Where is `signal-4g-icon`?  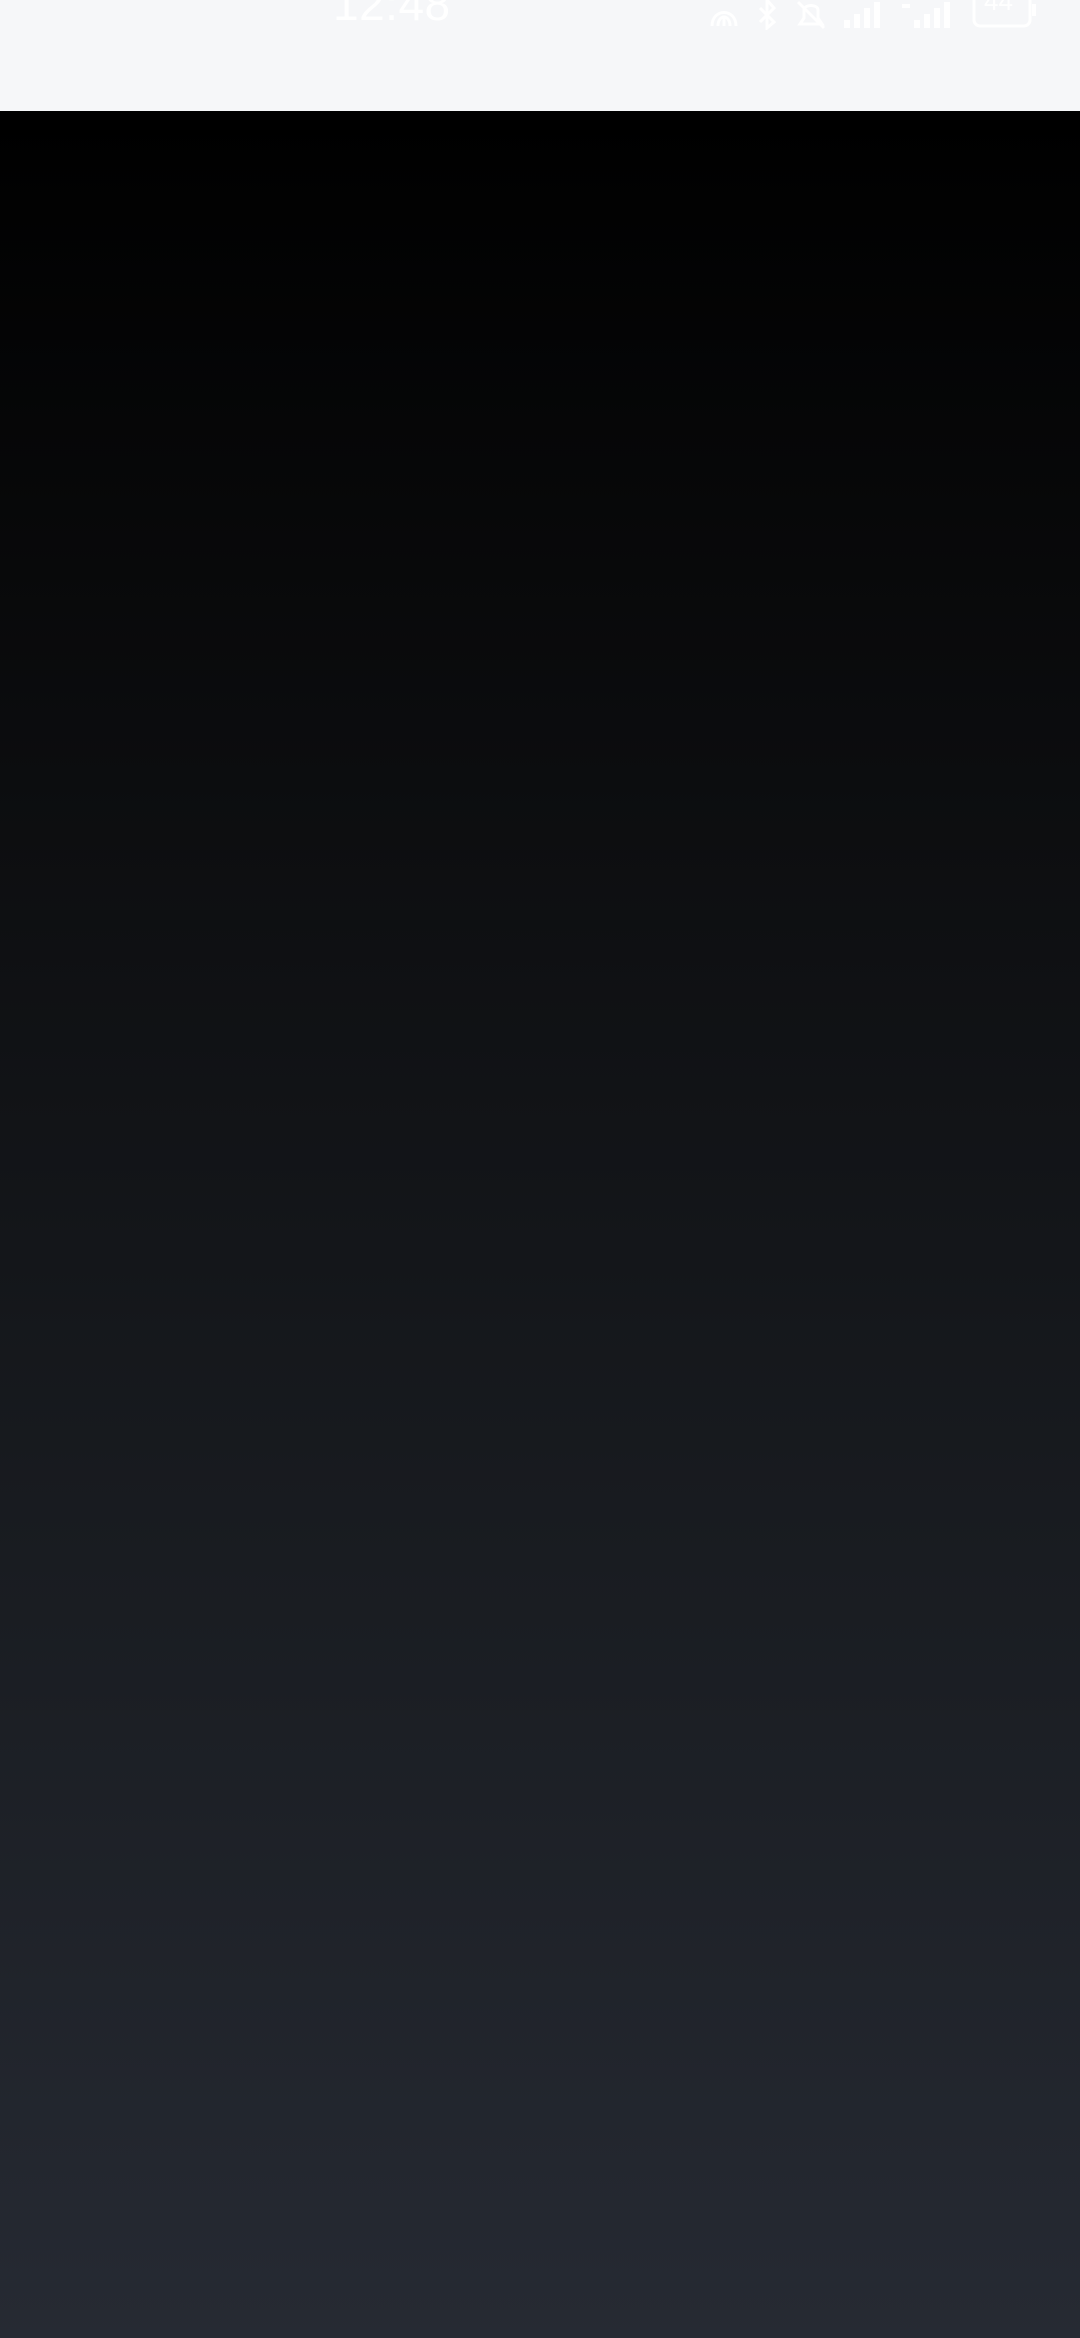 signal-4g-icon is located at coordinates (929, 15).